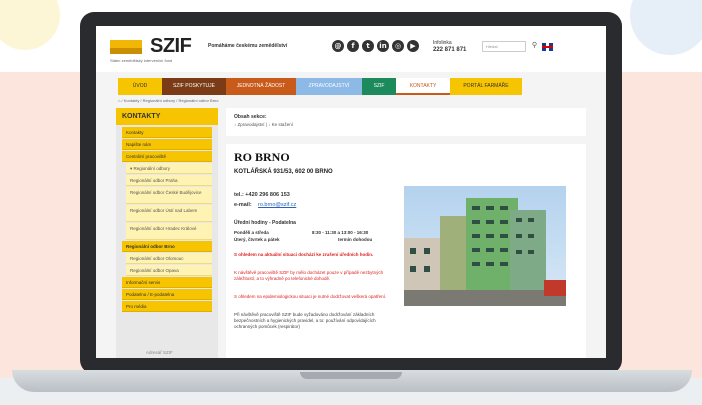 This screenshot has width=702, height=405. What do you see at coordinates (194, 86) in the screenshot?
I see `nav-item: SZIF POSKYTUJE` at bounding box center [194, 86].